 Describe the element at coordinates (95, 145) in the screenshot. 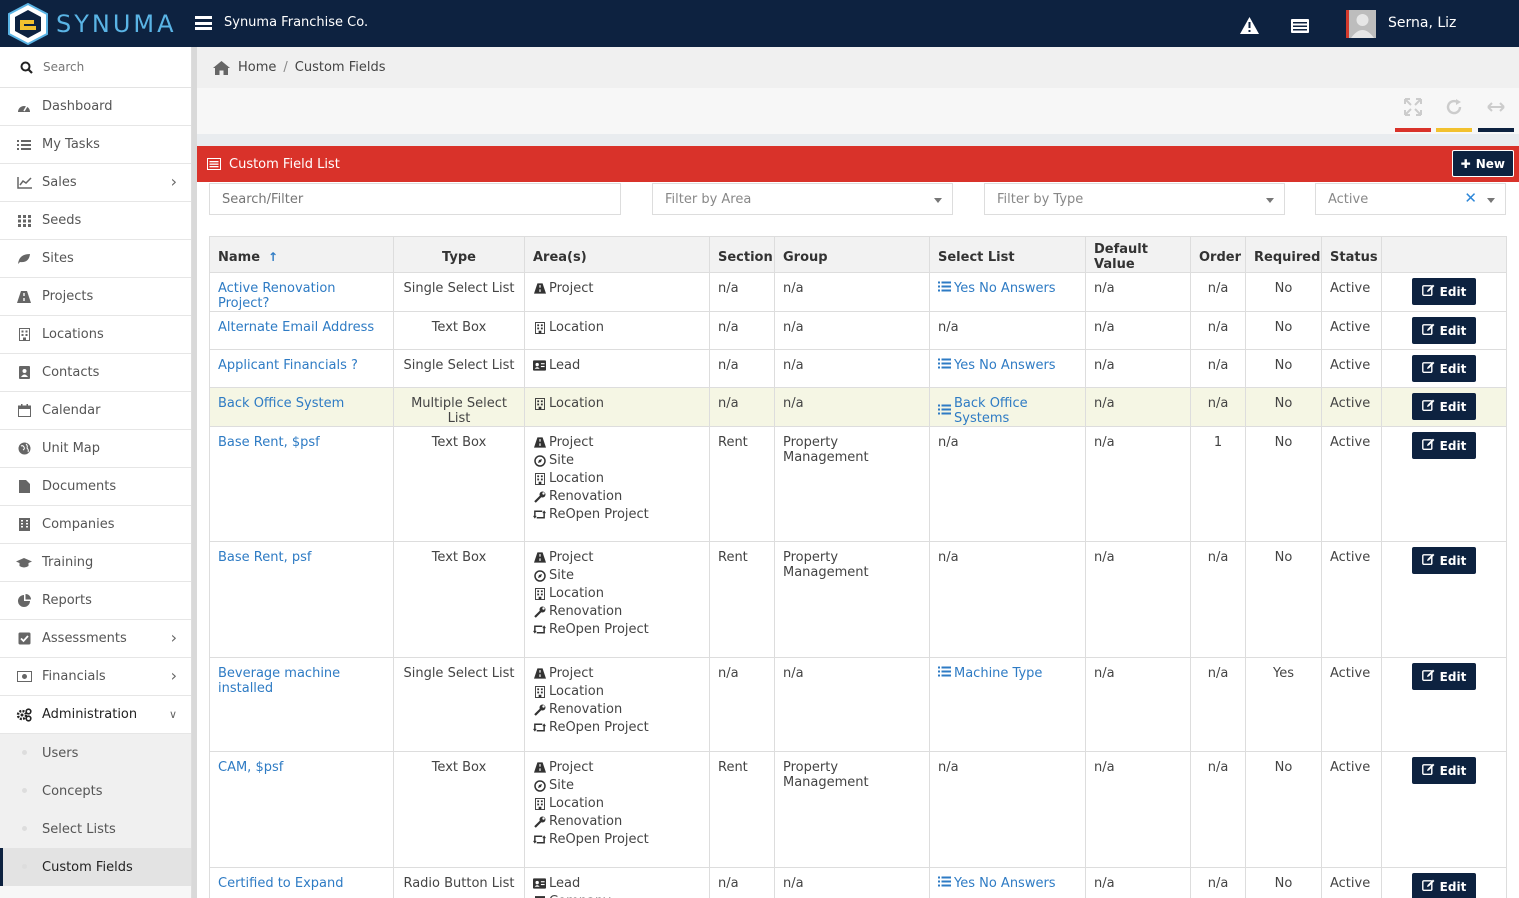

I see `sidebar-item-my-tasks: My Tasks` at that location.